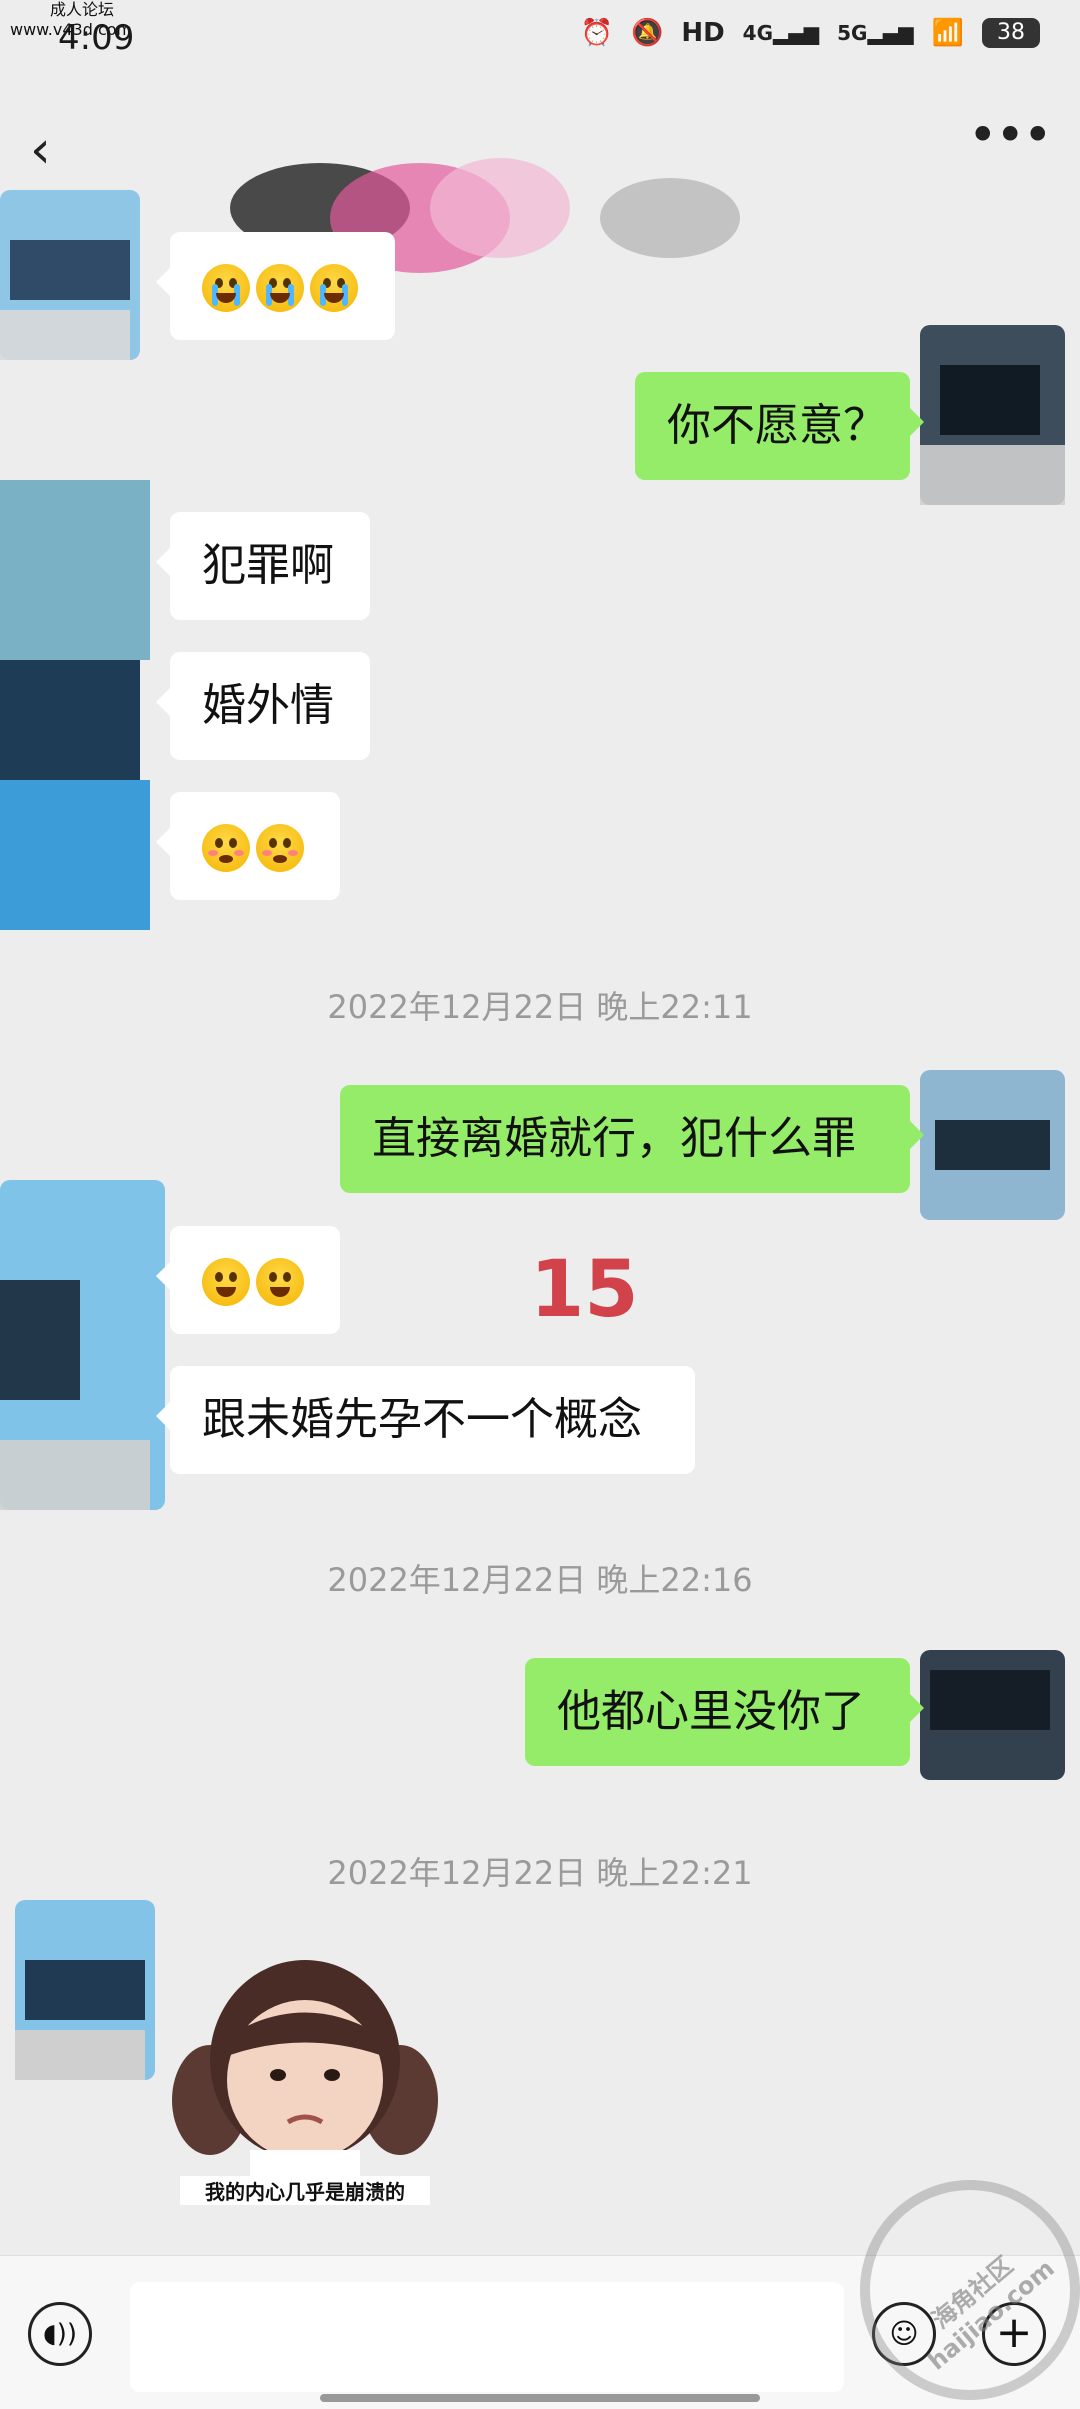  What do you see at coordinates (422, 1419) in the screenshot?
I see `message-text: 跟未婚先孕不一个概念` at bounding box center [422, 1419].